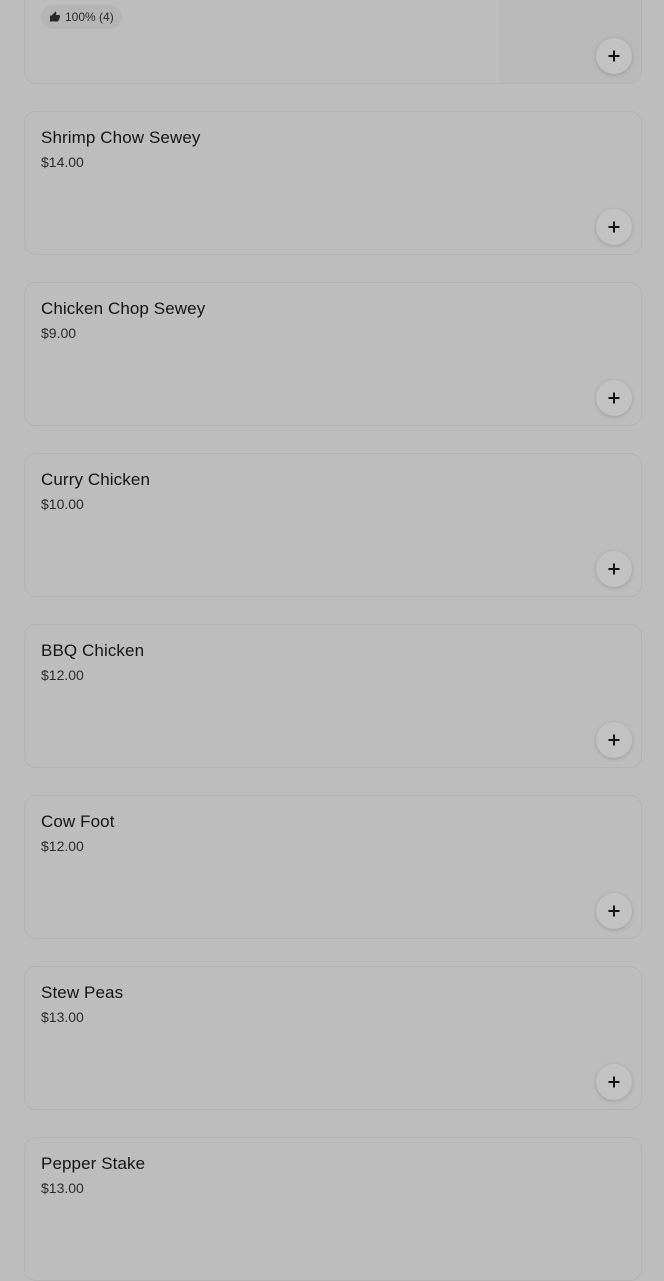  Describe the element at coordinates (59, 333) in the screenshot. I see `item-price: $9.00` at that location.